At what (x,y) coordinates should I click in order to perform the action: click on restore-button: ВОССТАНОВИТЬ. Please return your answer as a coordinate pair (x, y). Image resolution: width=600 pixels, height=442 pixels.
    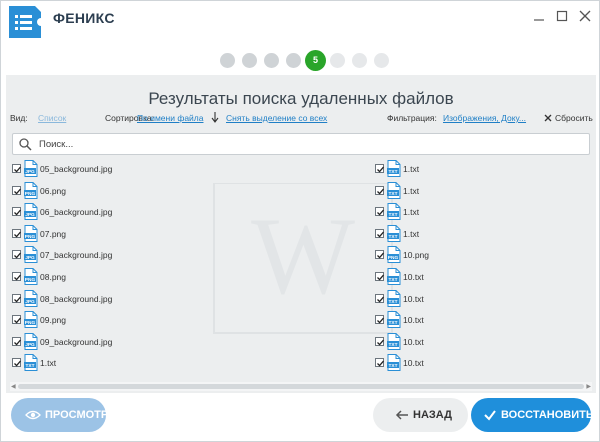
    Looking at the image, I should click on (532, 415).